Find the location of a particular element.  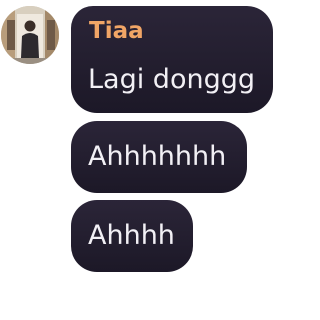

message-bubble: Ahhhhhhh is located at coordinates (159, 157).